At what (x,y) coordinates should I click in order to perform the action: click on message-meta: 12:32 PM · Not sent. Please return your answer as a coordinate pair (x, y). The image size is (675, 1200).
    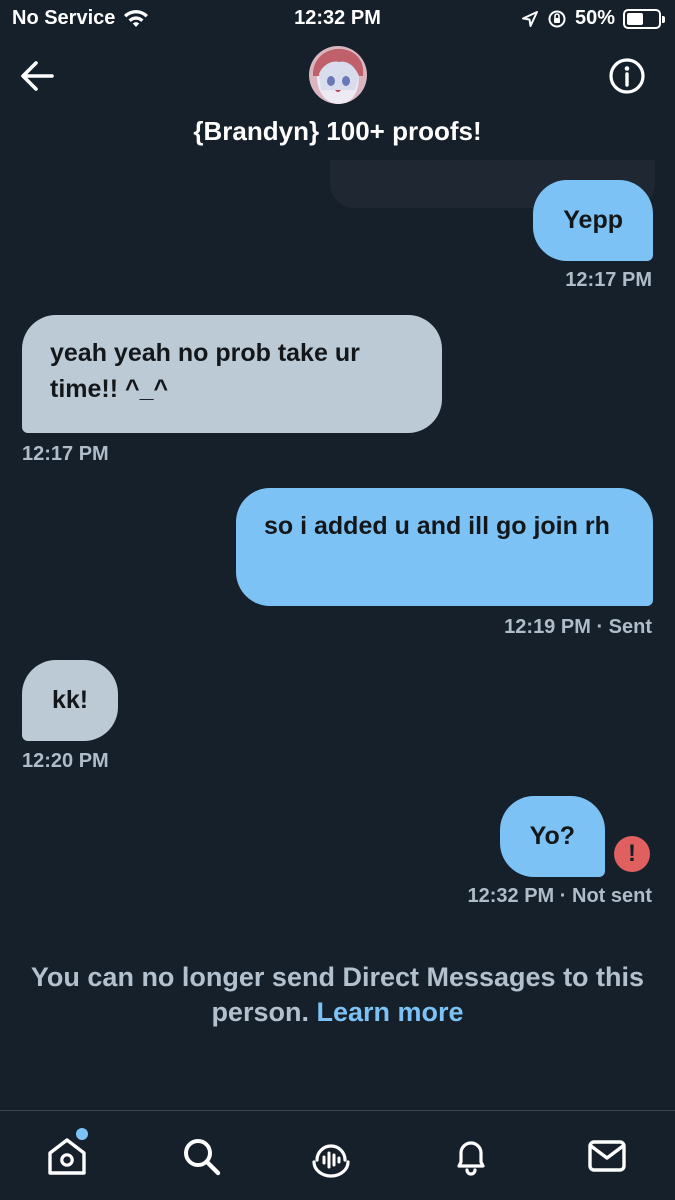
    Looking at the image, I should click on (560, 896).